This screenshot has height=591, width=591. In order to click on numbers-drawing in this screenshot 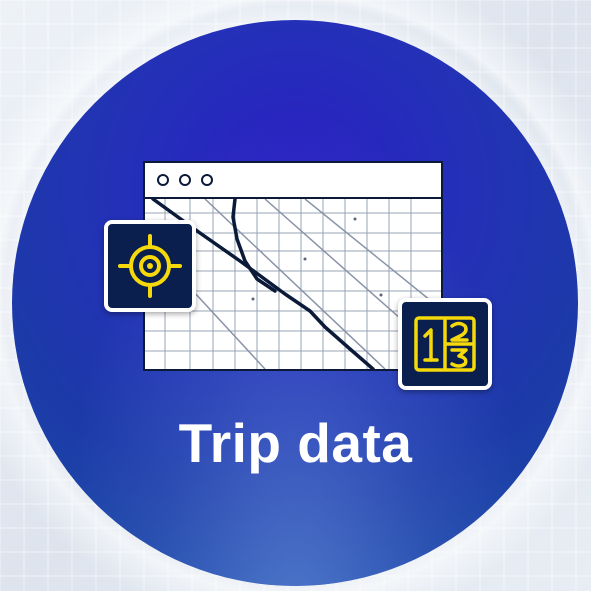, I will do `click(445, 344)`.